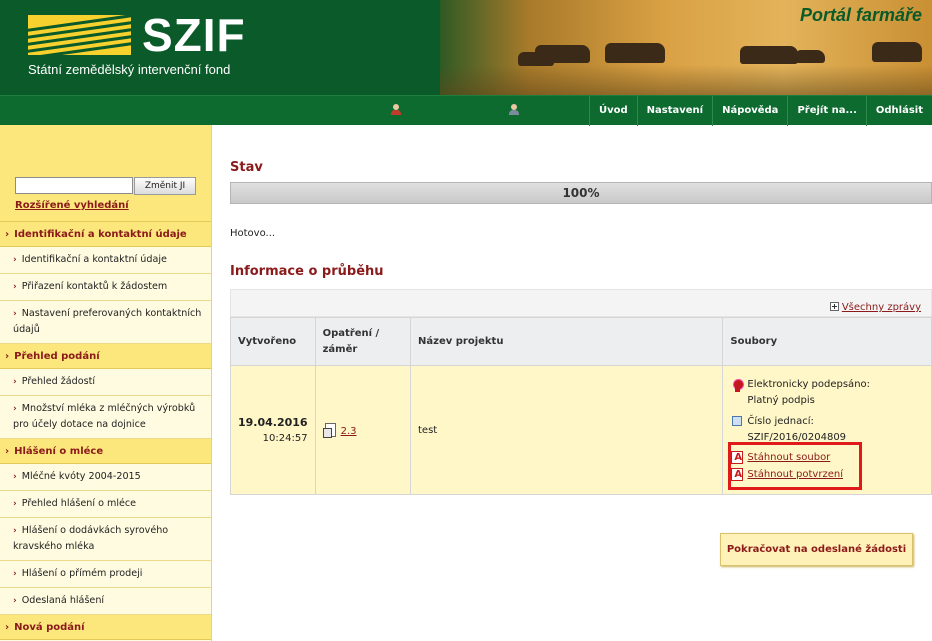 Image resolution: width=932 pixels, height=641 pixels. What do you see at coordinates (273, 422) in the screenshot?
I see `created-date: 19.04.2016` at bounding box center [273, 422].